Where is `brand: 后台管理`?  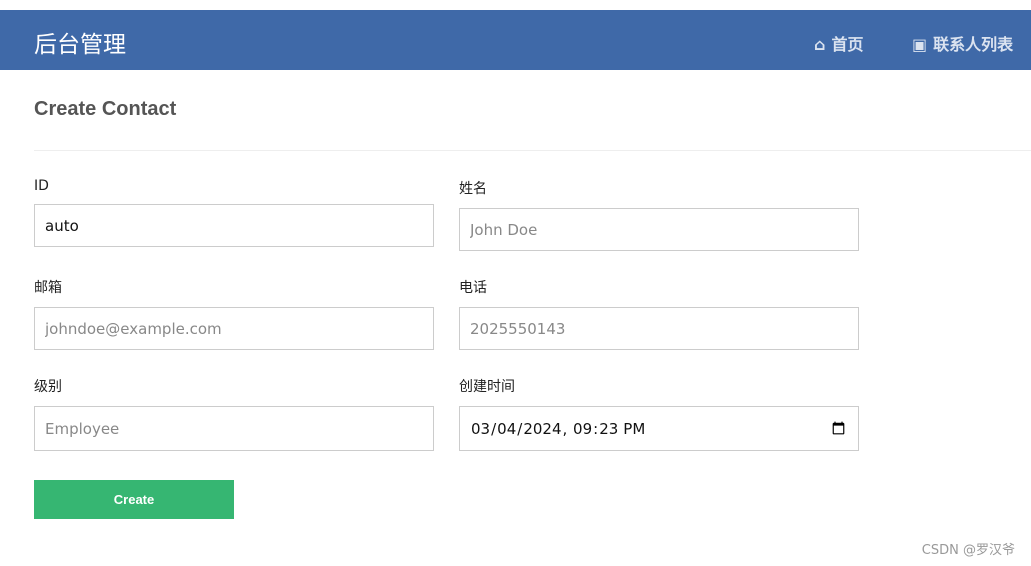 brand: 后台管理 is located at coordinates (80, 42).